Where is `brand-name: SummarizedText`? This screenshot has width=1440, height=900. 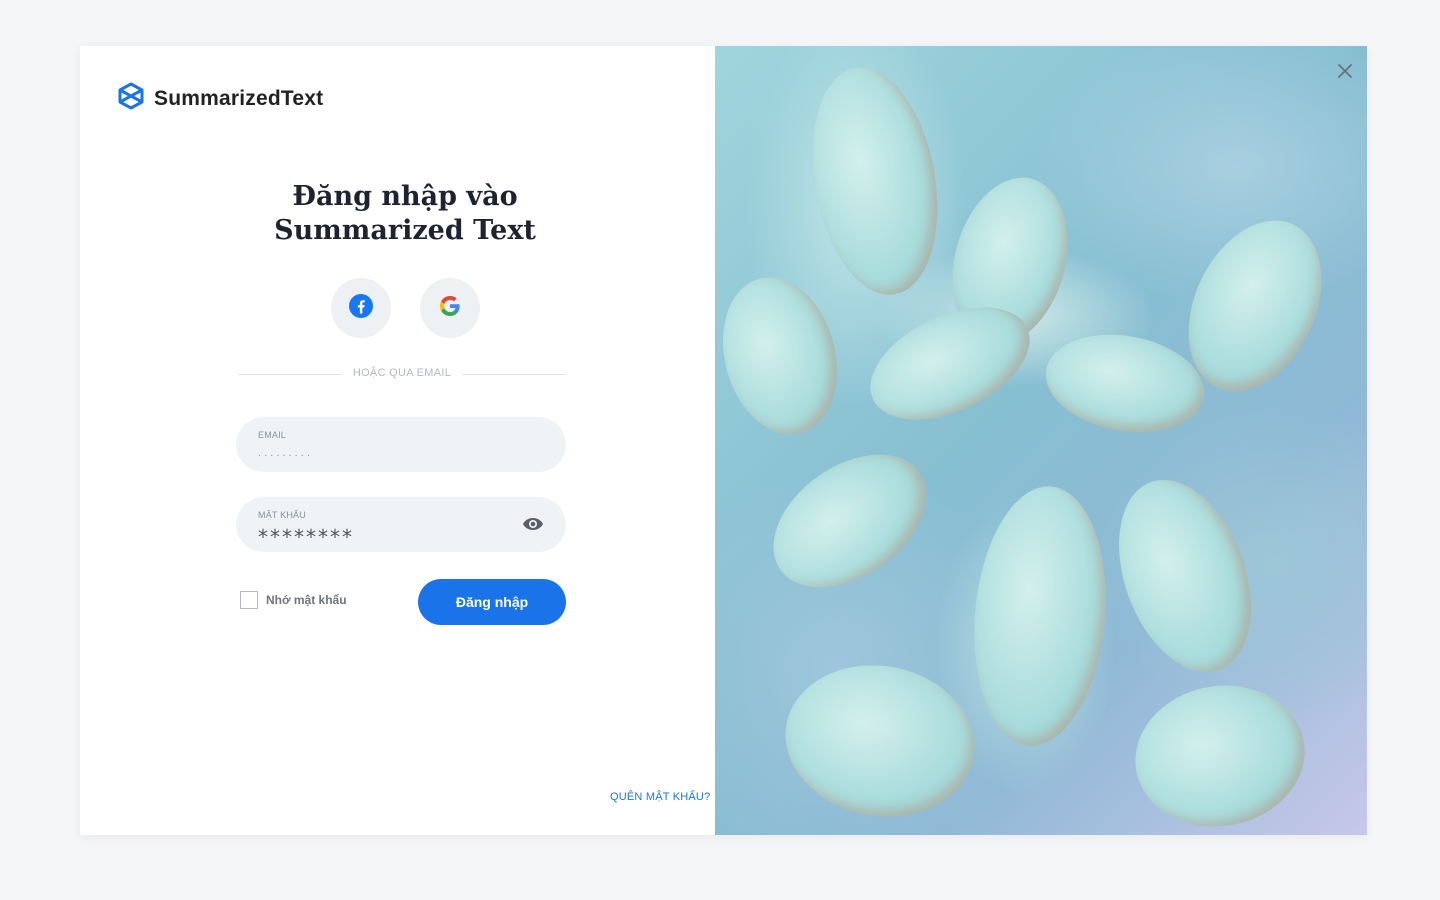
brand-name: SummarizedText is located at coordinates (239, 98).